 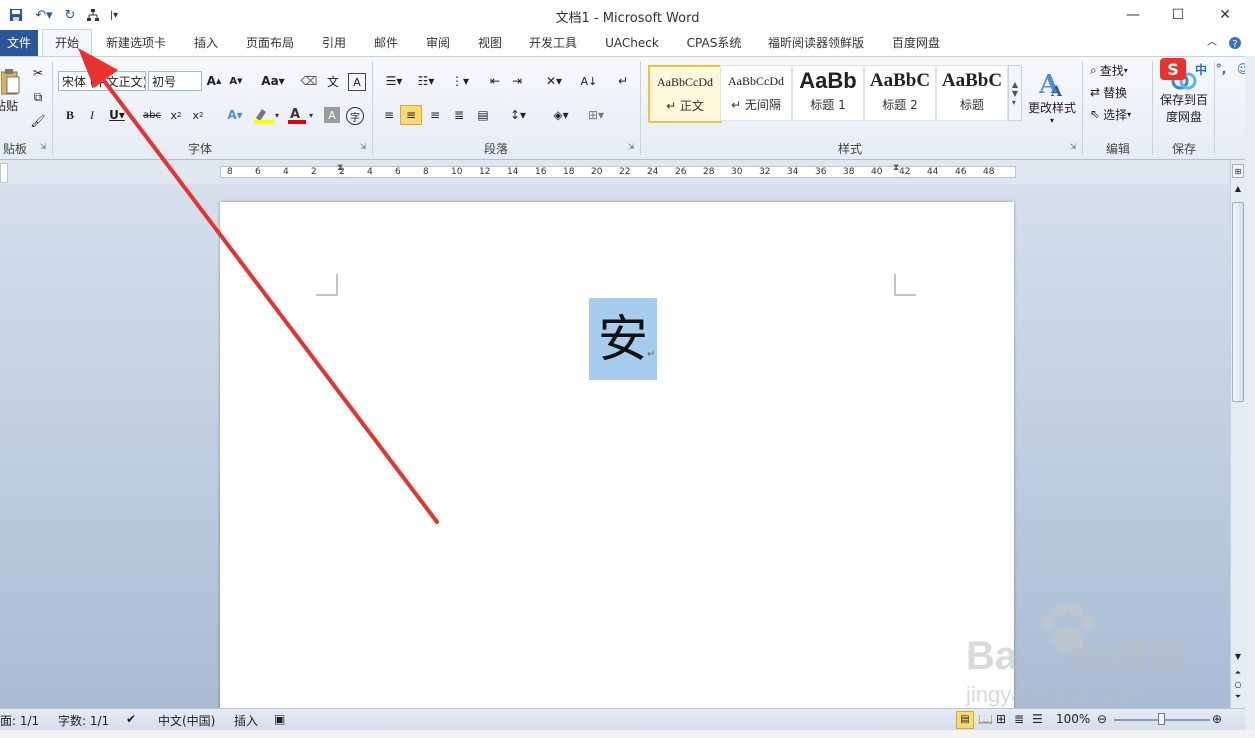 What do you see at coordinates (490, 43) in the screenshot?
I see `tab-view: 视图` at bounding box center [490, 43].